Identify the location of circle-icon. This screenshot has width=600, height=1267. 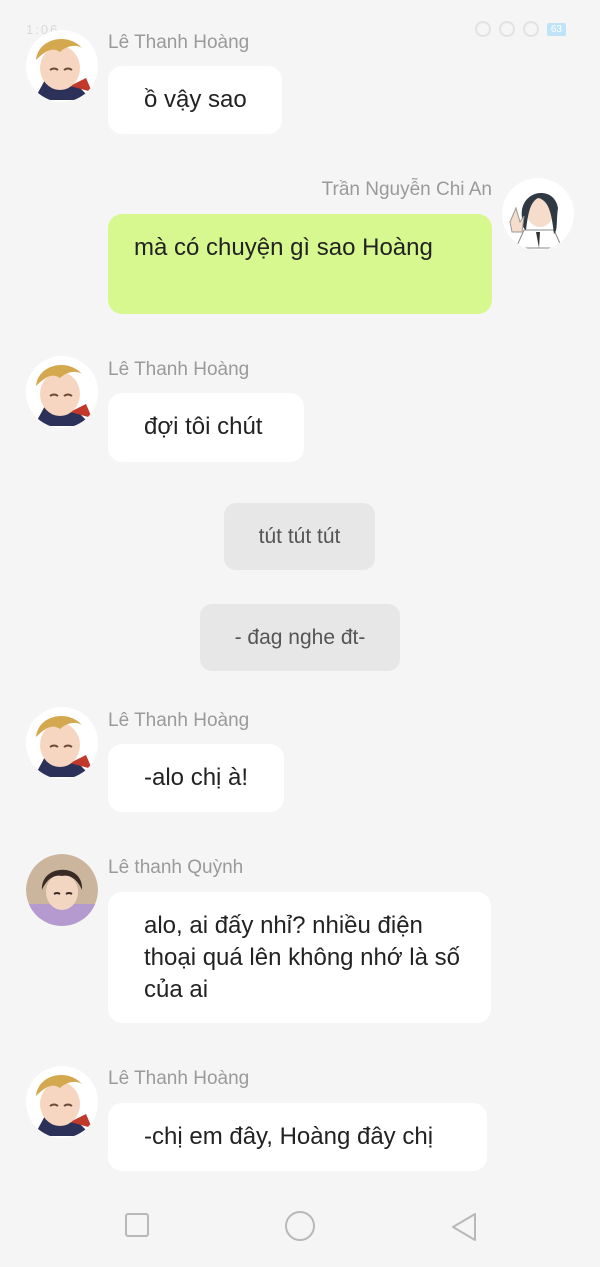
(300, 1226).